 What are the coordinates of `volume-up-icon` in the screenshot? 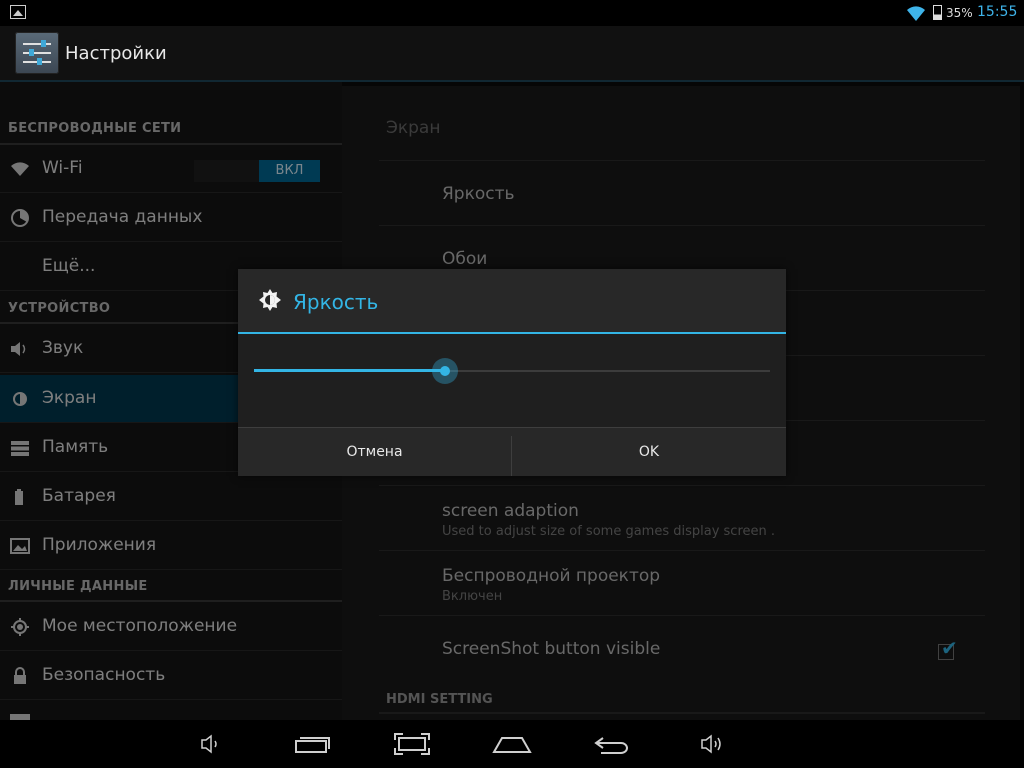 It's located at (713, 744).